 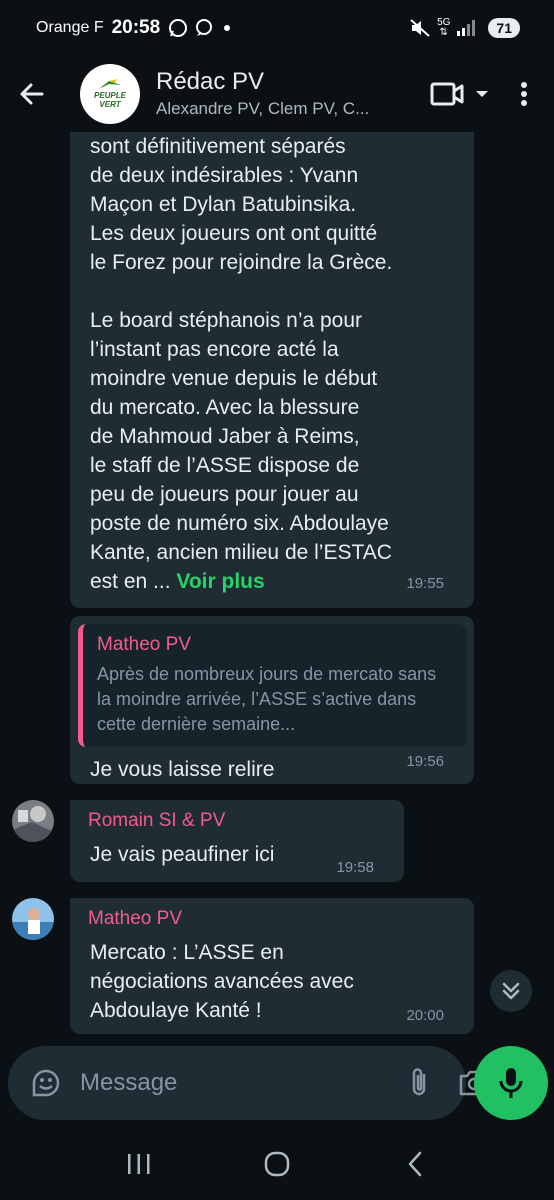 I want to click on message-time: 19:56, so click(x=425, y=761).